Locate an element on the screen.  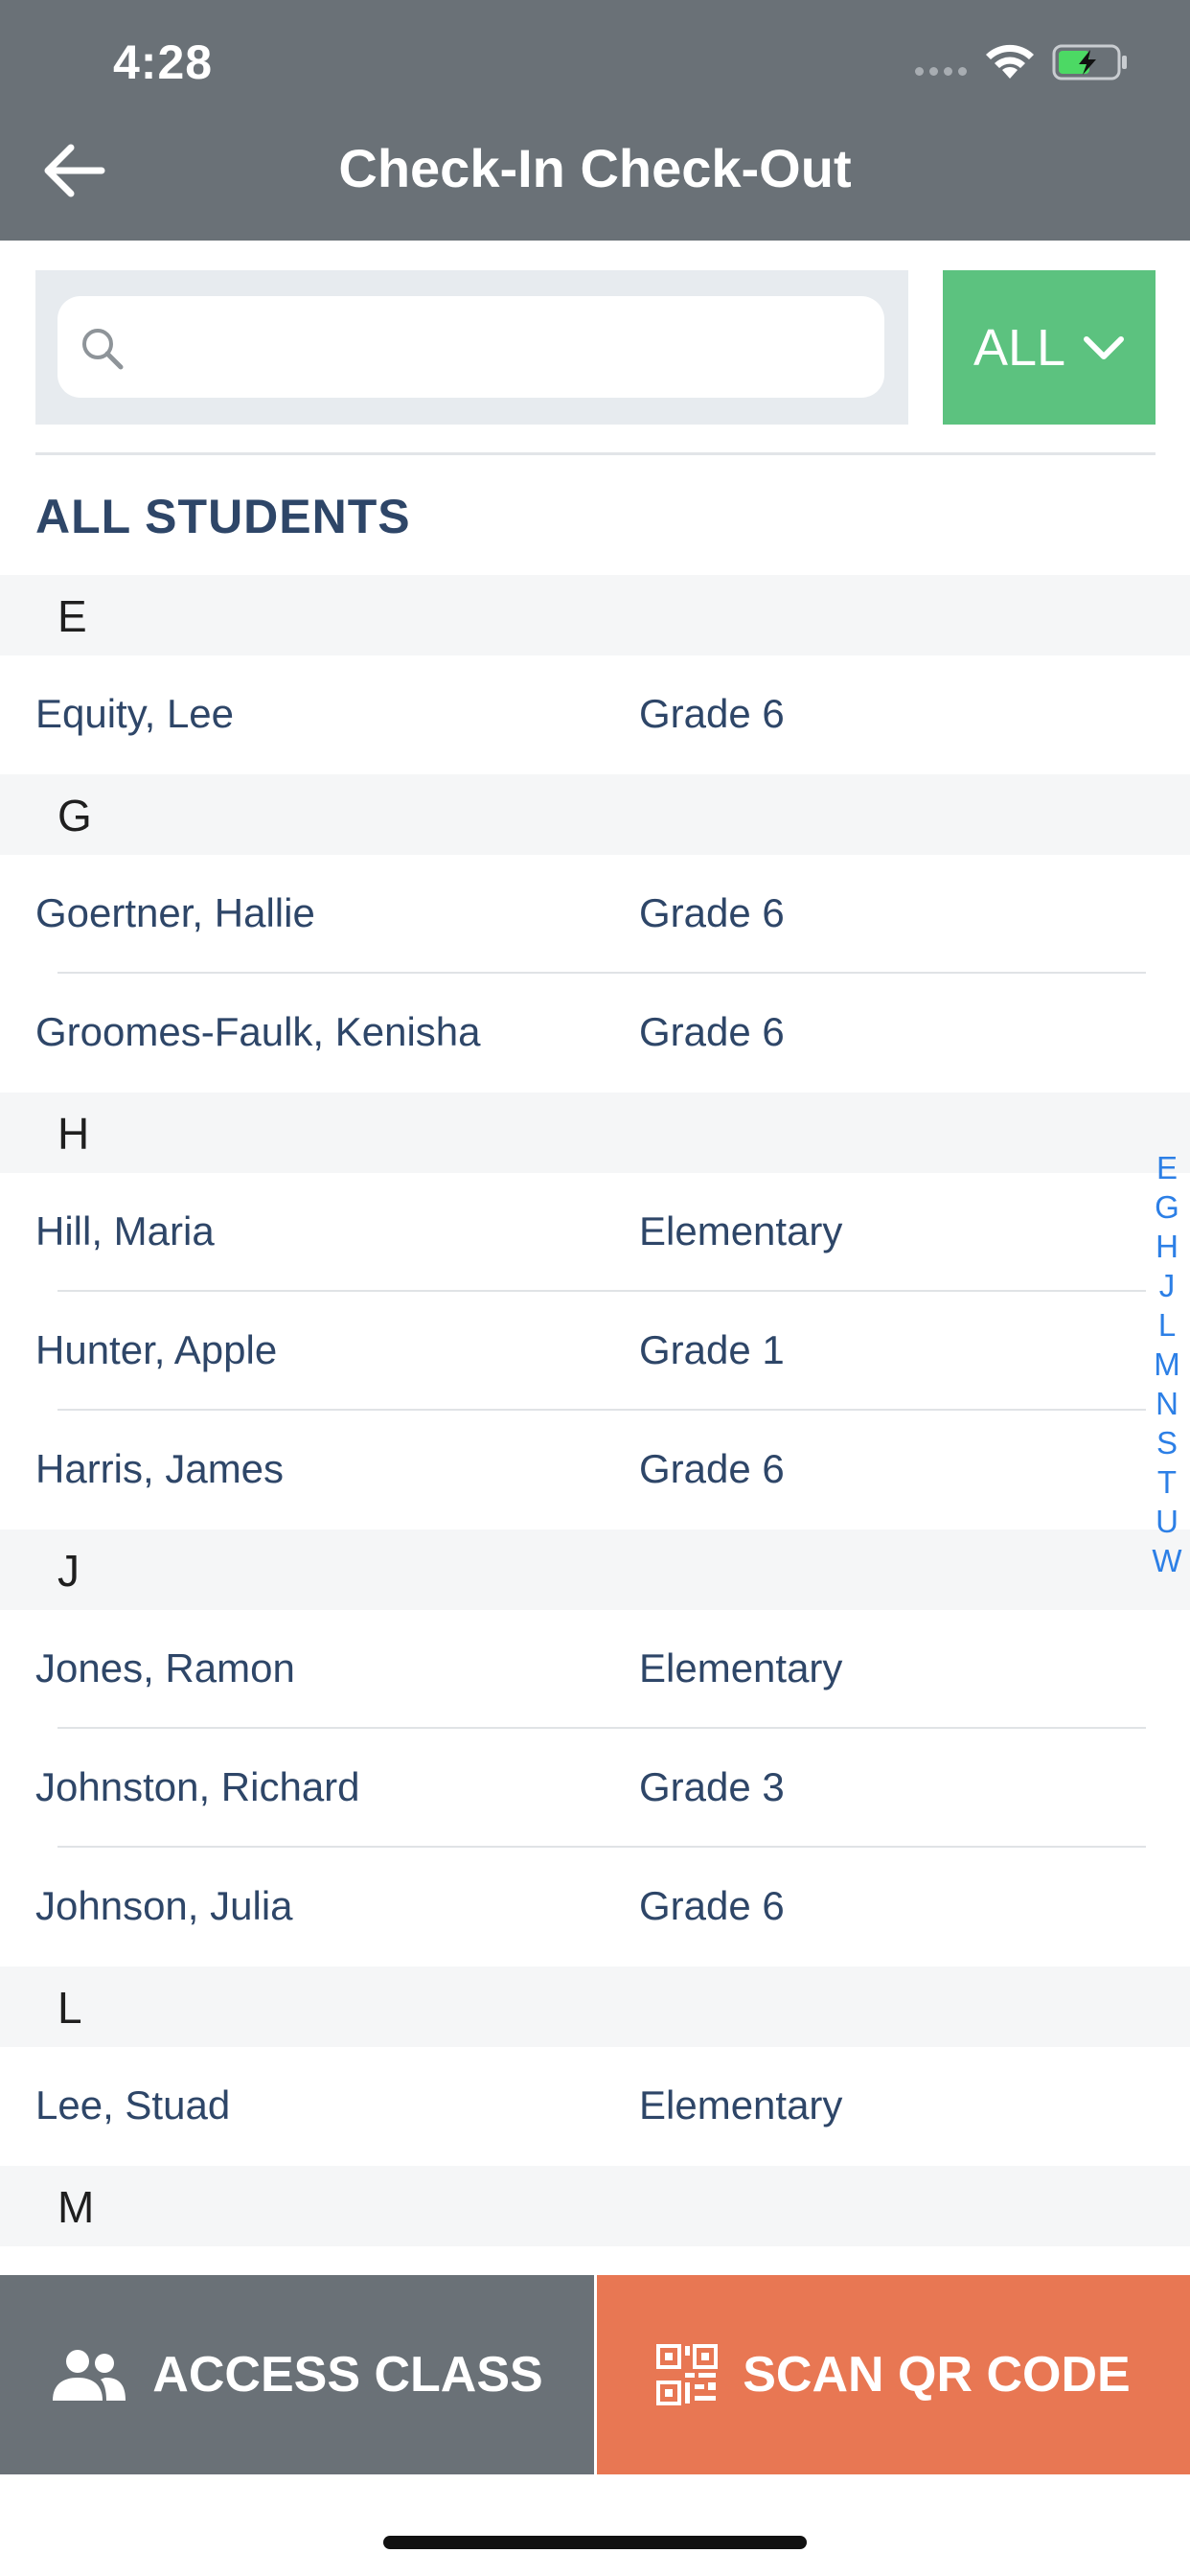
status-time: 4:28 is located at coordinates (163, 62).